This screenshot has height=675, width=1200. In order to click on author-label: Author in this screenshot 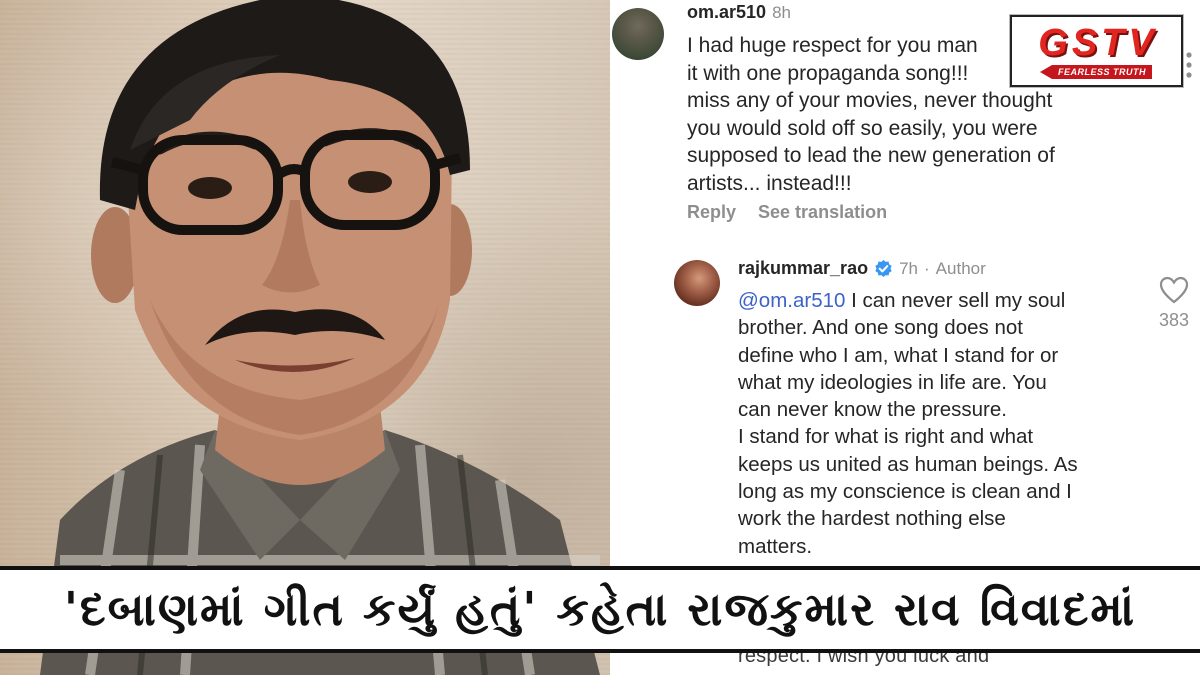, I will do `click(960, 268)`.